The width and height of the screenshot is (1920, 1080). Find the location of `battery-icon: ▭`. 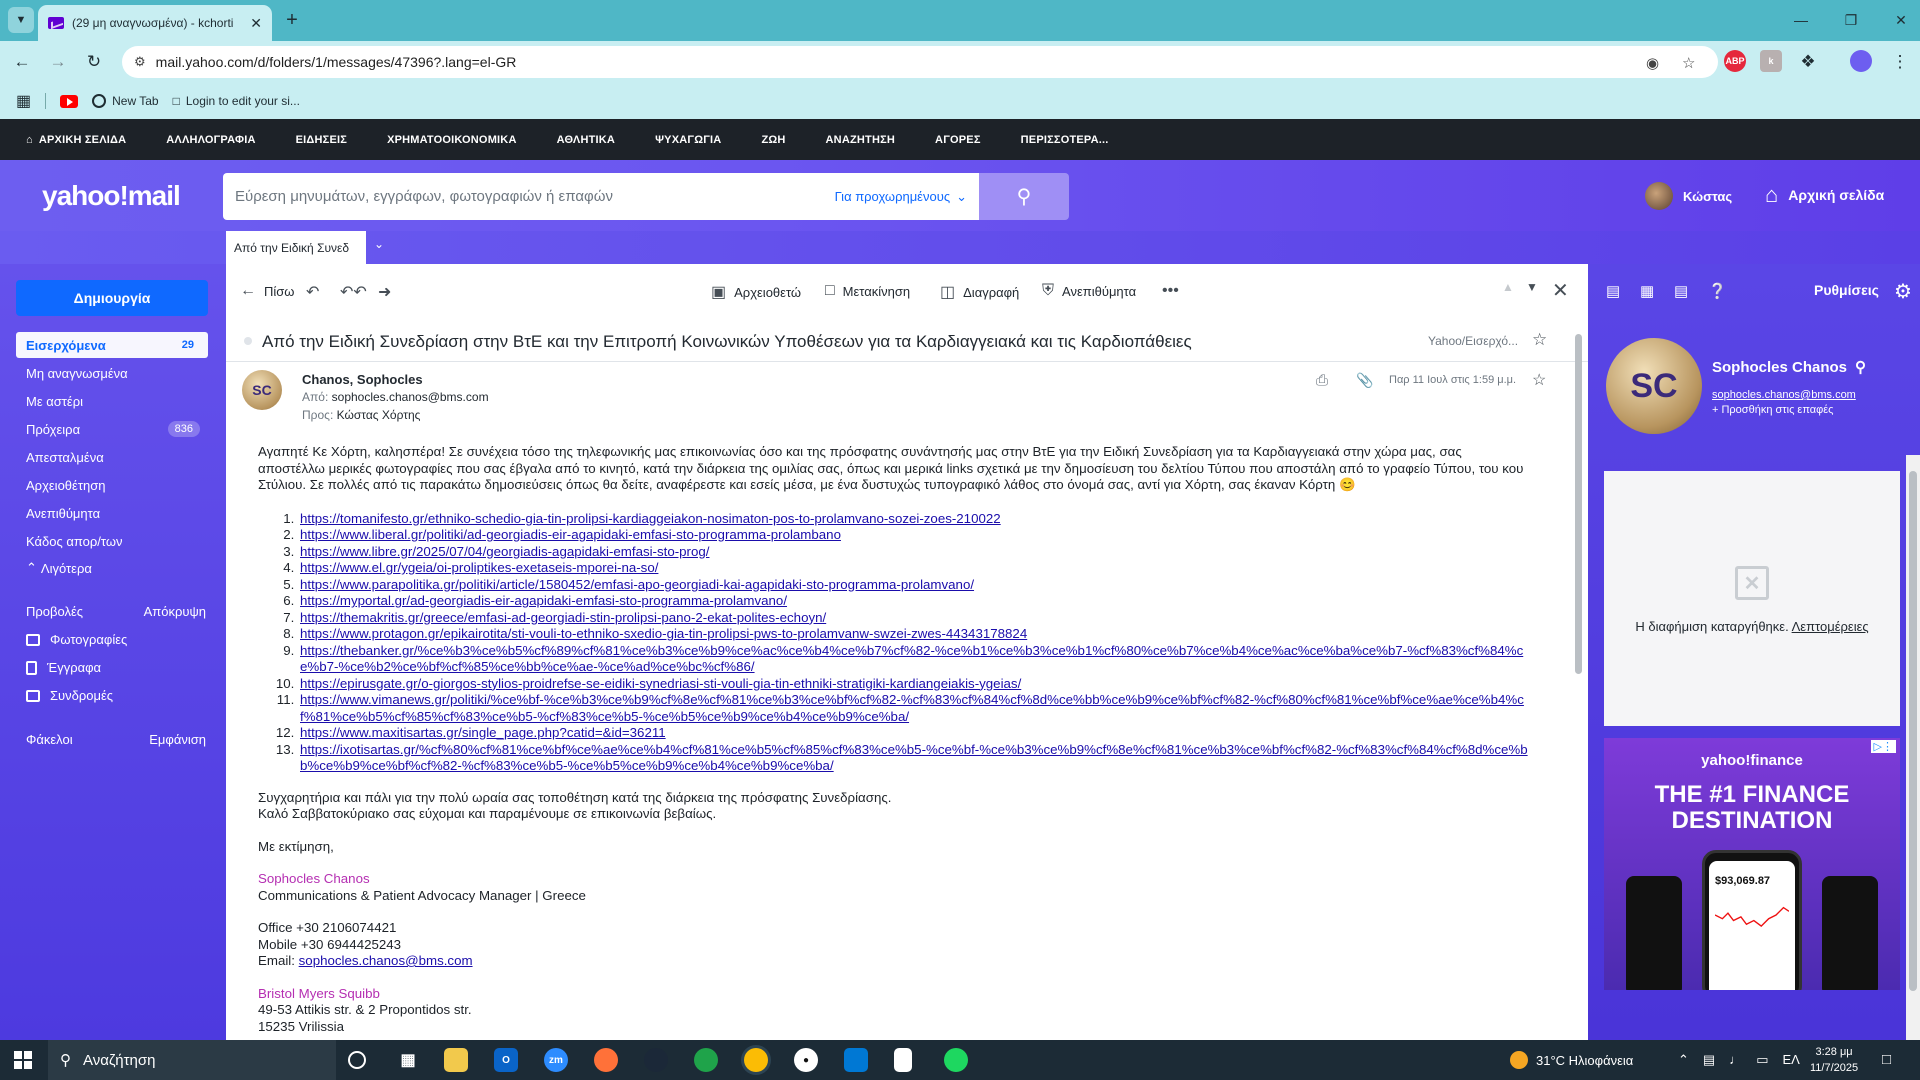

battery-icon: ▭ is located at coordinates (1762, 1060).